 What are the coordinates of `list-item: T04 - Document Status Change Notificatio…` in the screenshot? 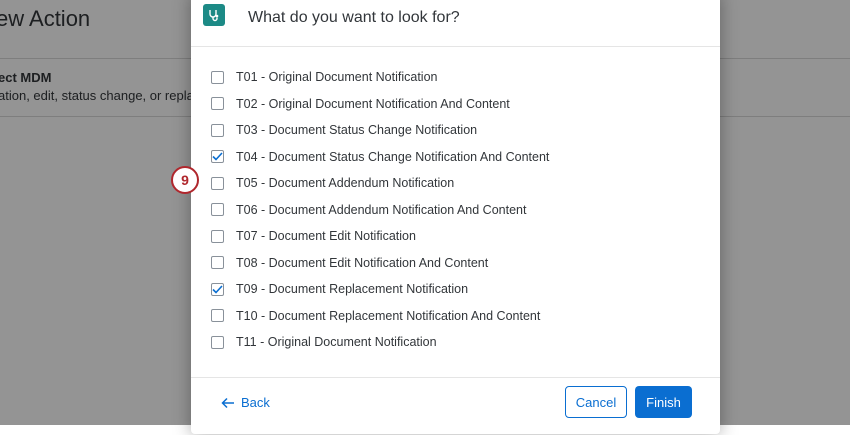 It's located at (380, 157).